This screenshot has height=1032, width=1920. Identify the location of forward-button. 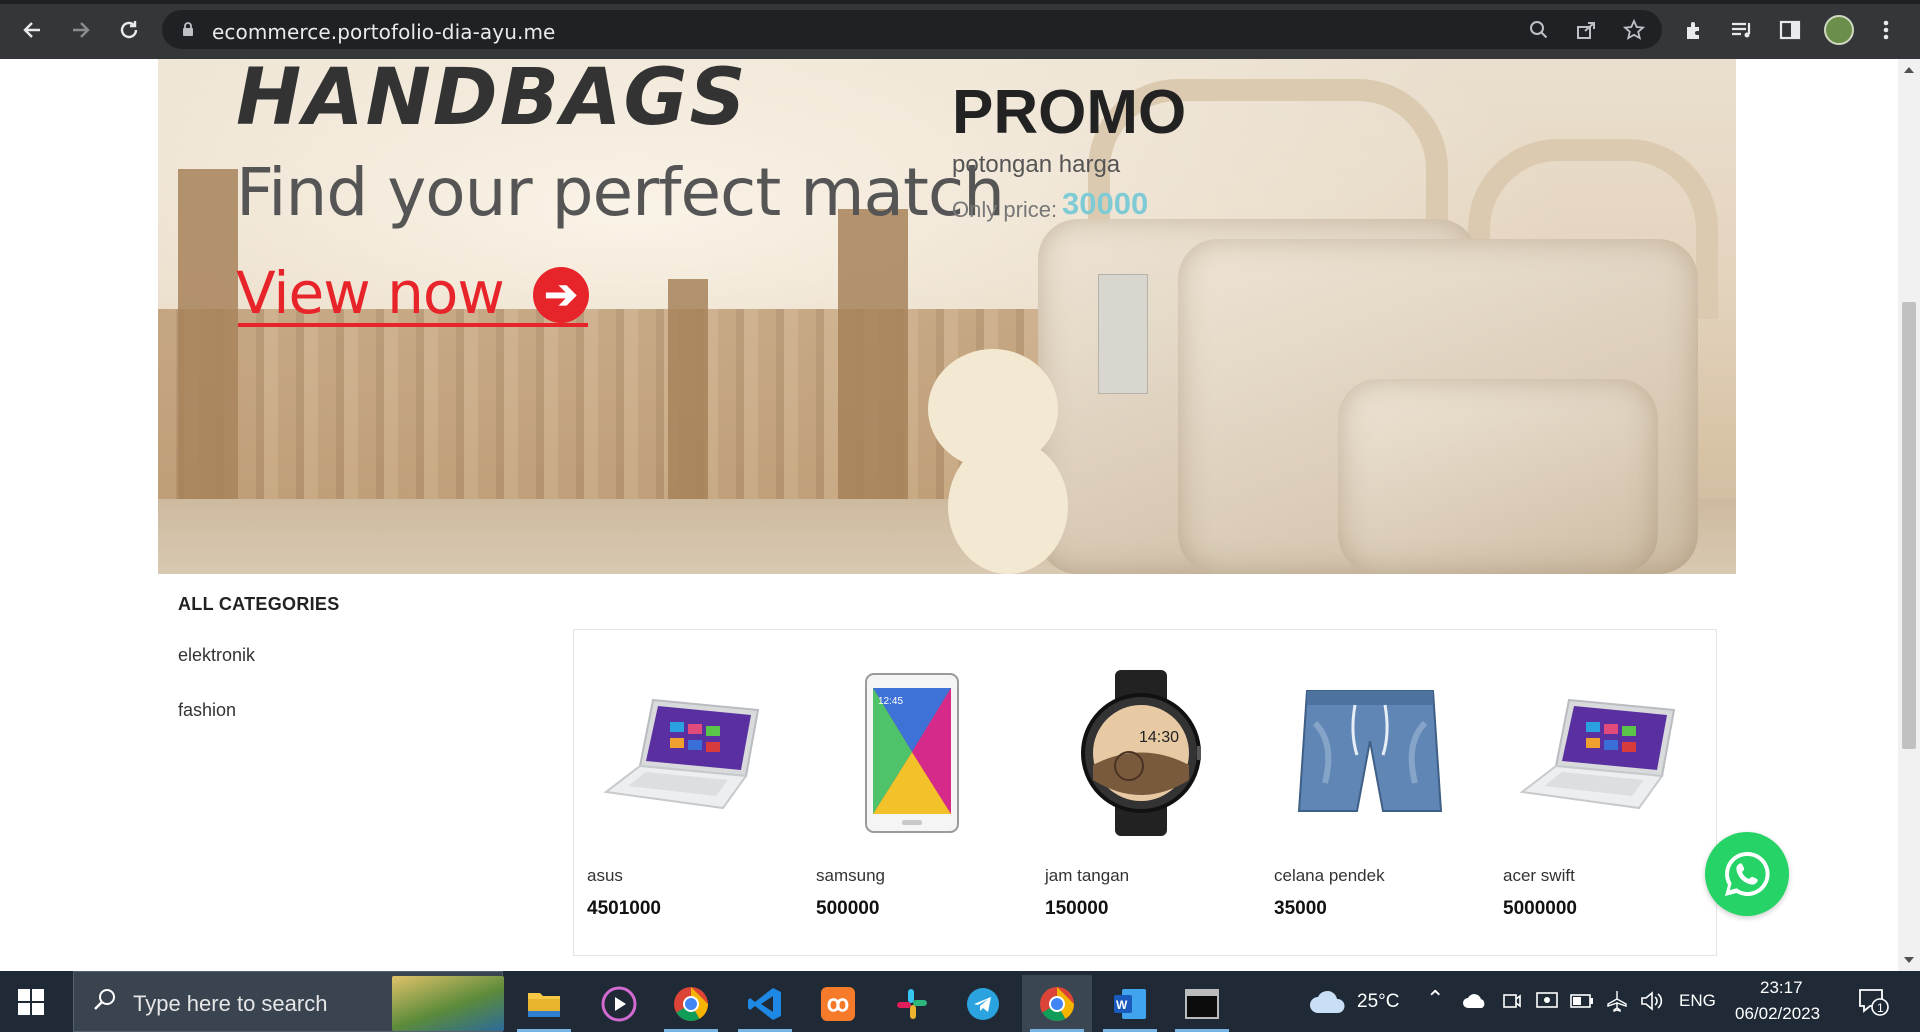
(81, 30).